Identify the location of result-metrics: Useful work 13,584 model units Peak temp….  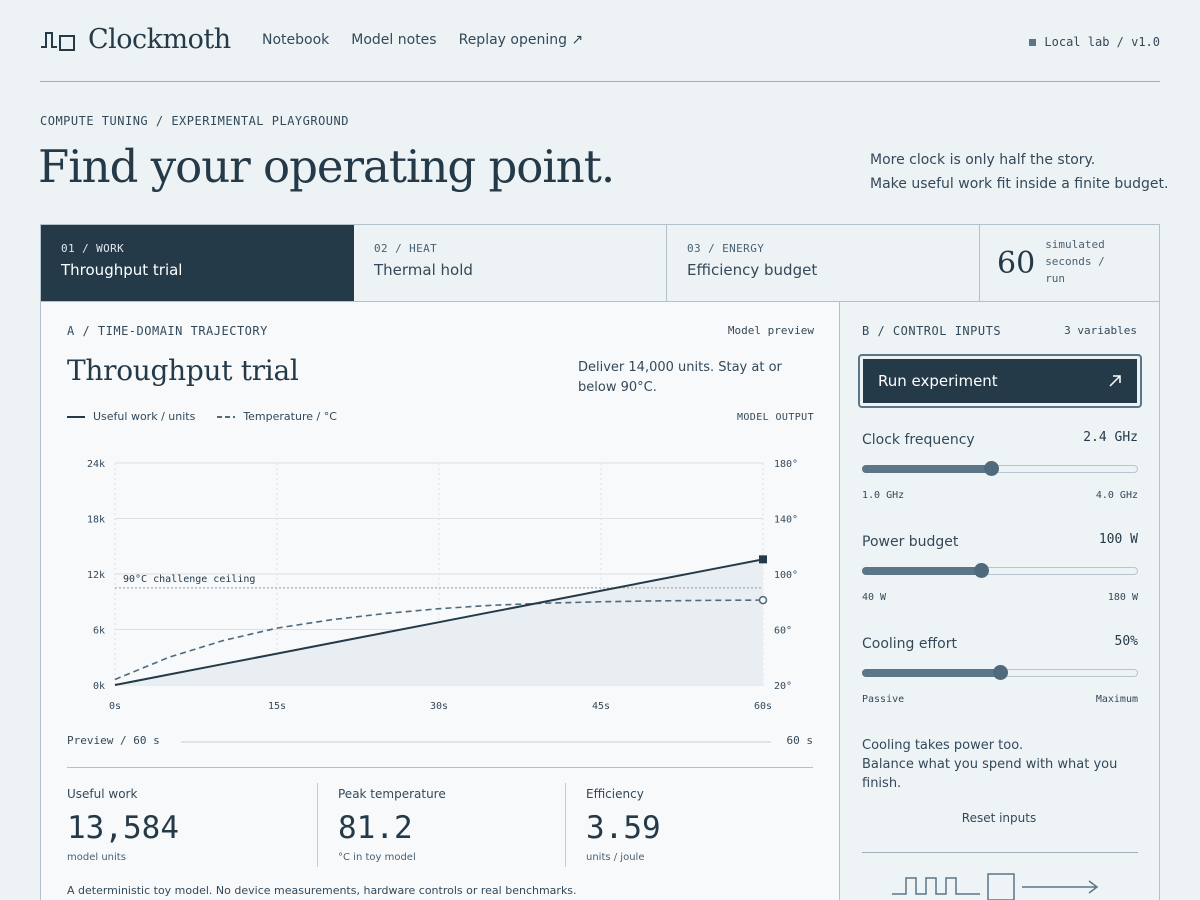
(440, 827).